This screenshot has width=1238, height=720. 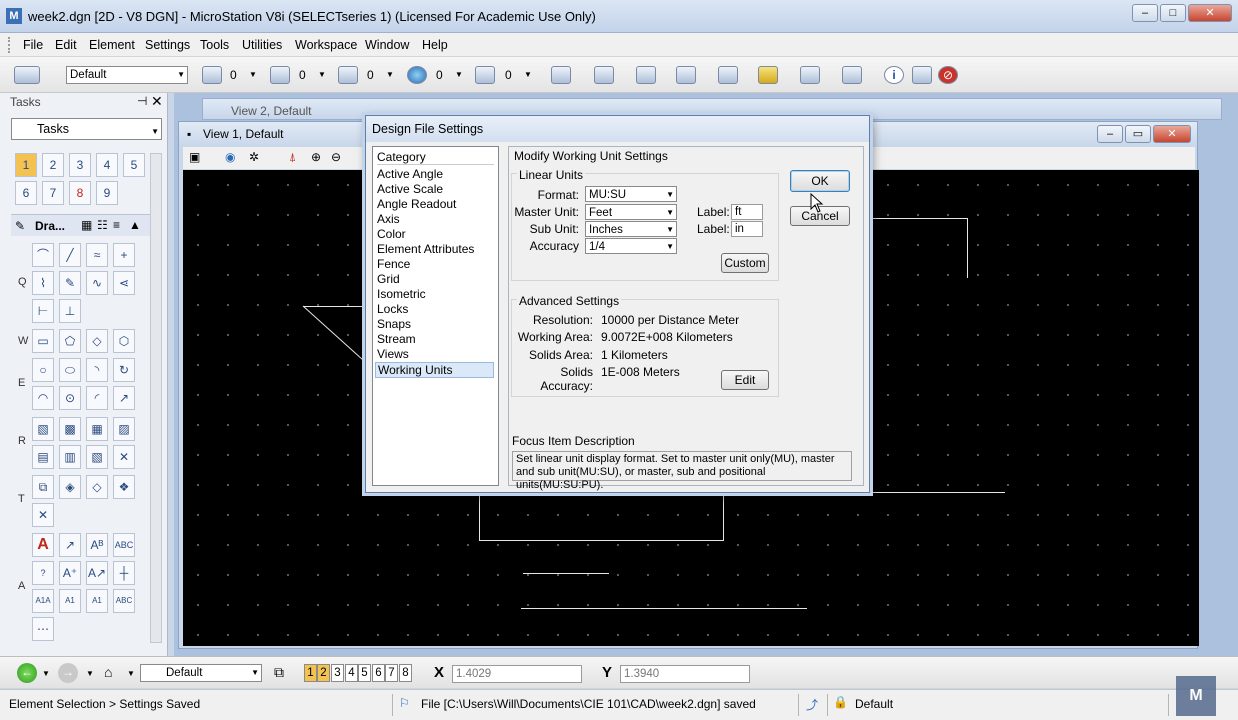 I want to click on zoom-out-icon: ⊖, so click(x=336, y=157).